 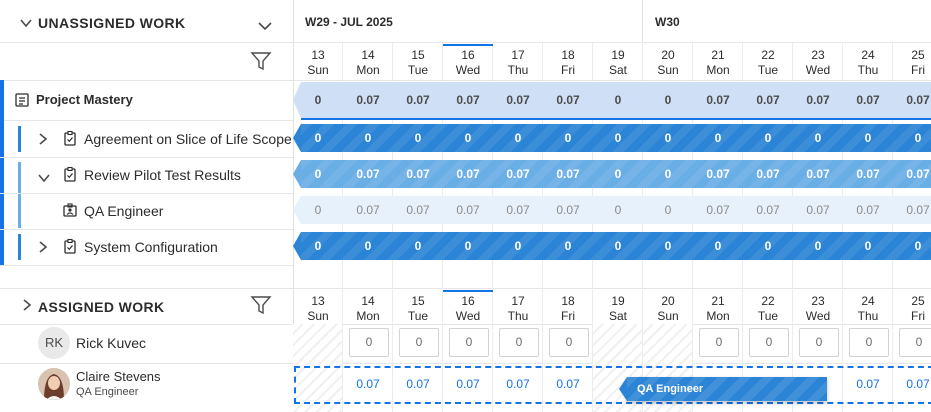 I want to click on expand-assigned-icon, so click(x=27, y=307).